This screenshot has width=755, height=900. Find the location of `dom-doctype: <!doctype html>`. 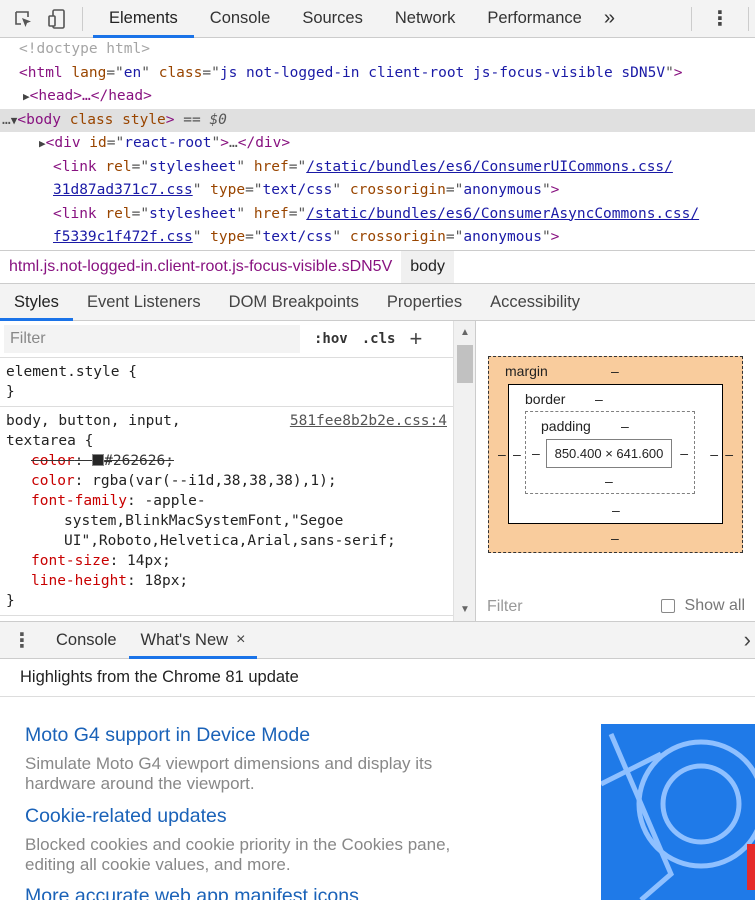

dom-doctype: <!doctype html> is located at coordinates (377, 50).